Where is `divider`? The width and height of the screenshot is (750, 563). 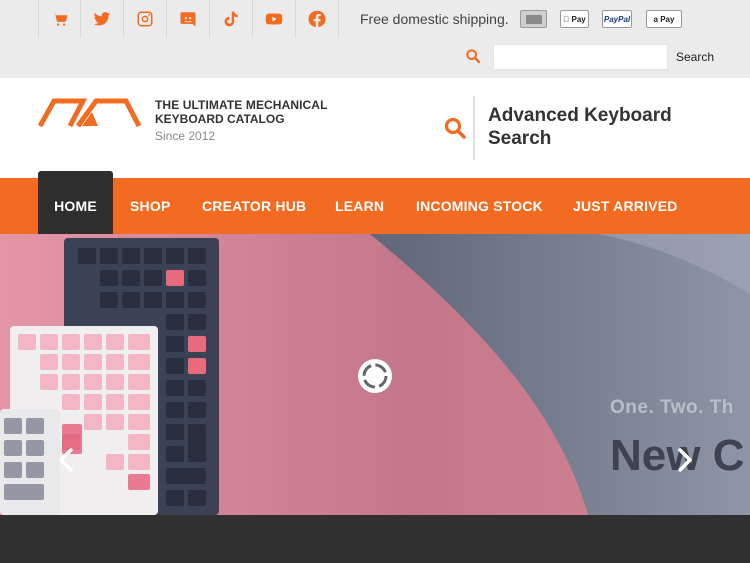
divider is located at coordinates (474, 128).